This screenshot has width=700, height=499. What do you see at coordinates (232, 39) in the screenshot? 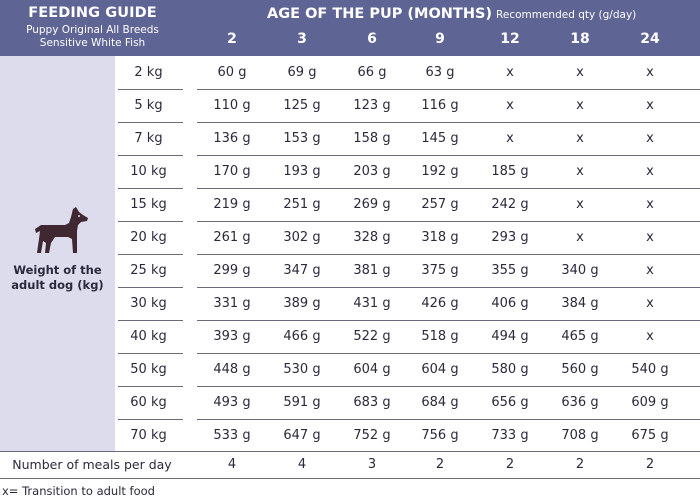
I see `age-column-header: 2` at bounding box center [232, 39].